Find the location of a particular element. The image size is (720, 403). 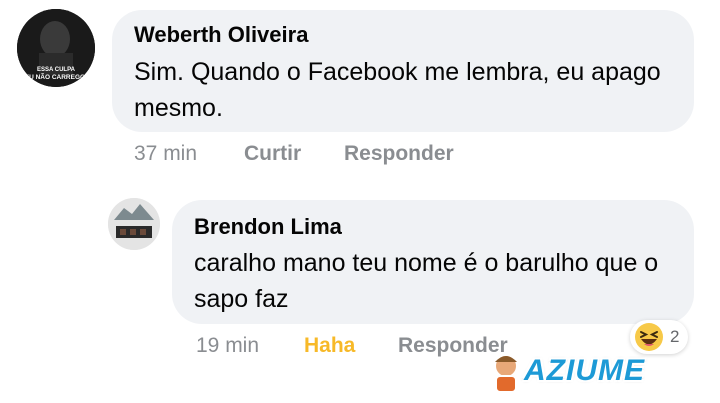

comment-author: Weberth Oliveira is located at coordinates (221, 35).